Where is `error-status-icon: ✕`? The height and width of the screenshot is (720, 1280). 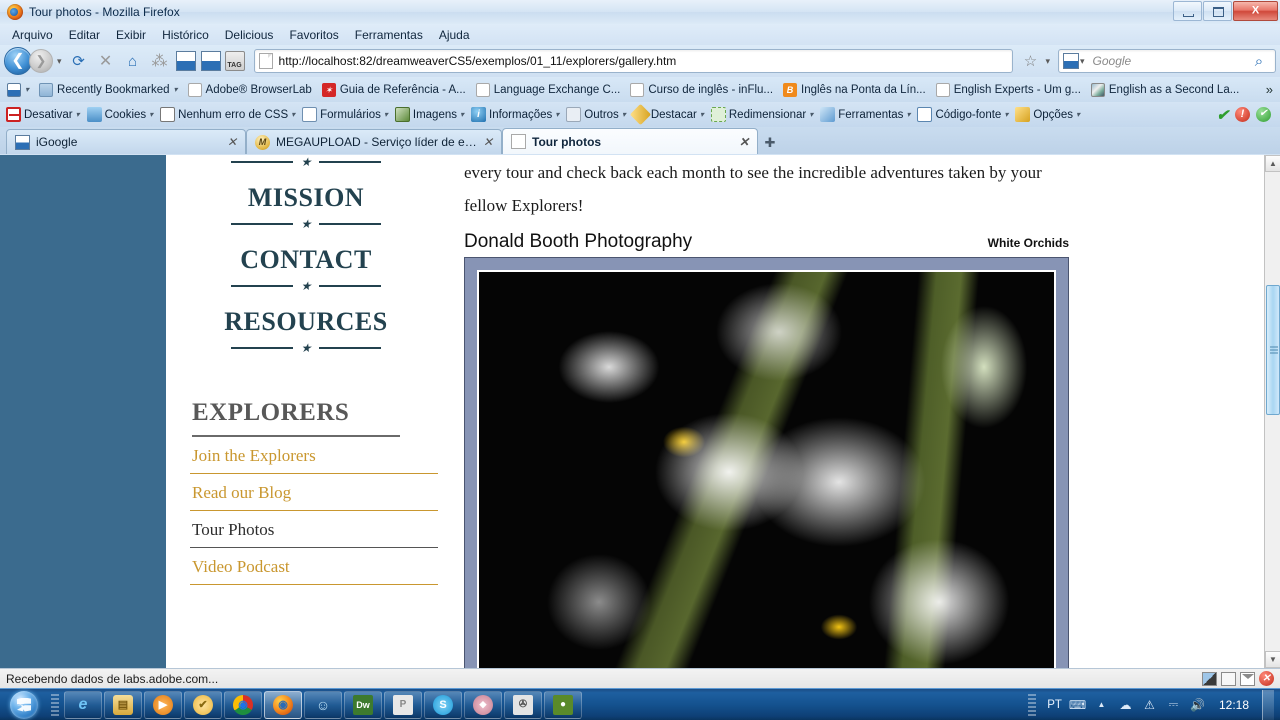
error-status-icon: ✕ is located at coordinates (1266, 678).